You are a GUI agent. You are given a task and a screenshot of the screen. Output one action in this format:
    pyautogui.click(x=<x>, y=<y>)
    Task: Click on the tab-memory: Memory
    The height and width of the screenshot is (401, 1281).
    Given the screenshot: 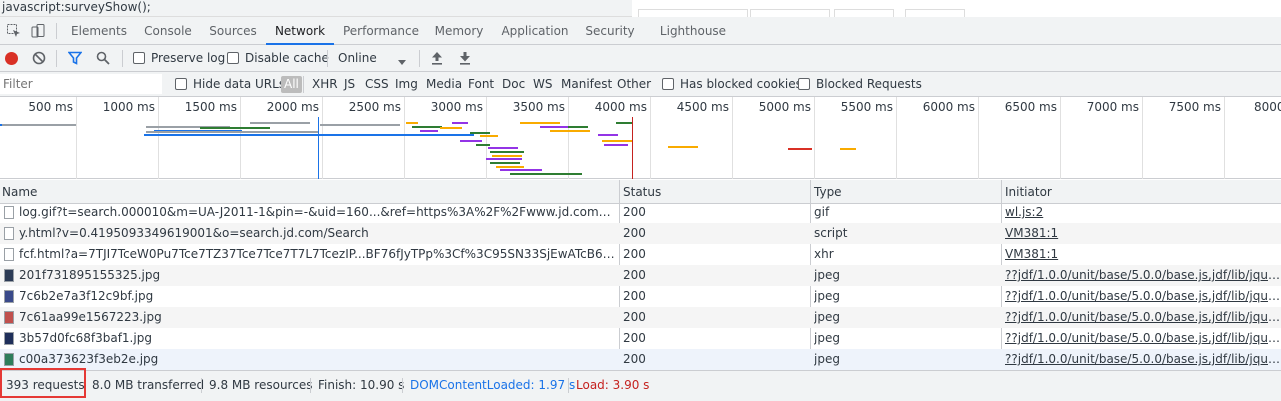 What is the action you would take?
    pyautogui.click(x=459, y=31)
    